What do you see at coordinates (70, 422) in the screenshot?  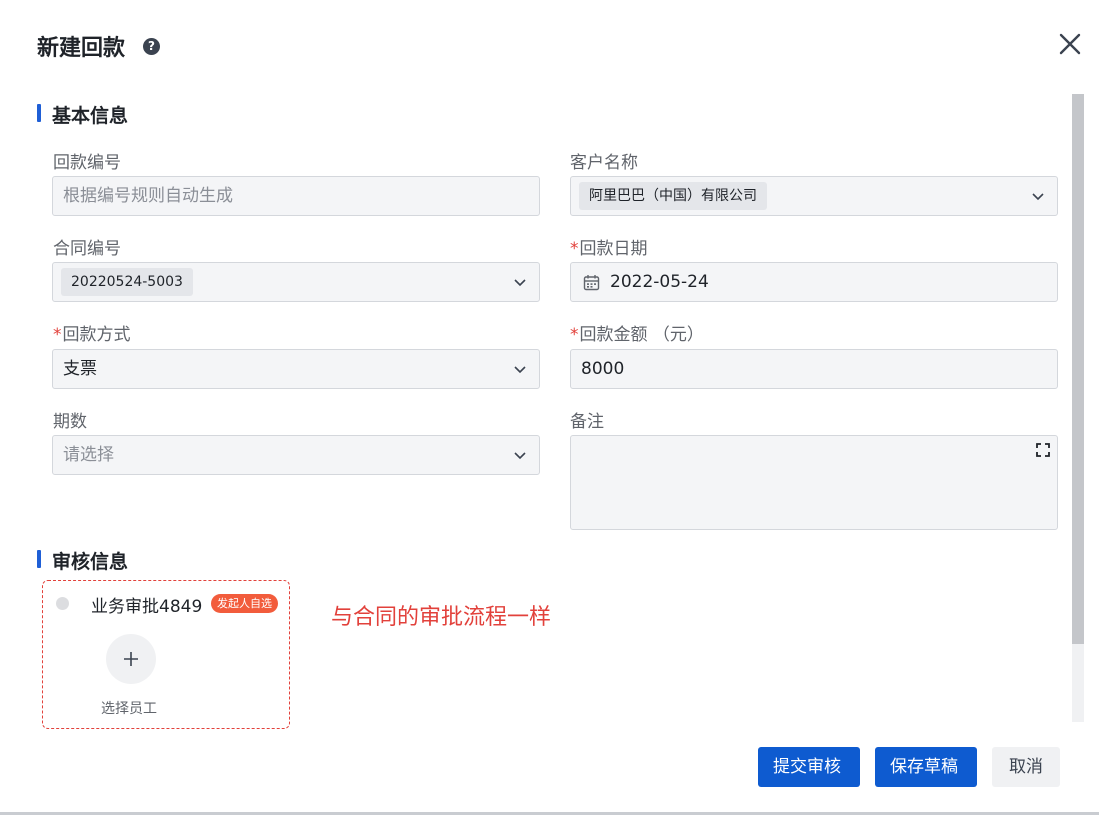 I see `period-label: 期数` at bounding box center [70, 422].